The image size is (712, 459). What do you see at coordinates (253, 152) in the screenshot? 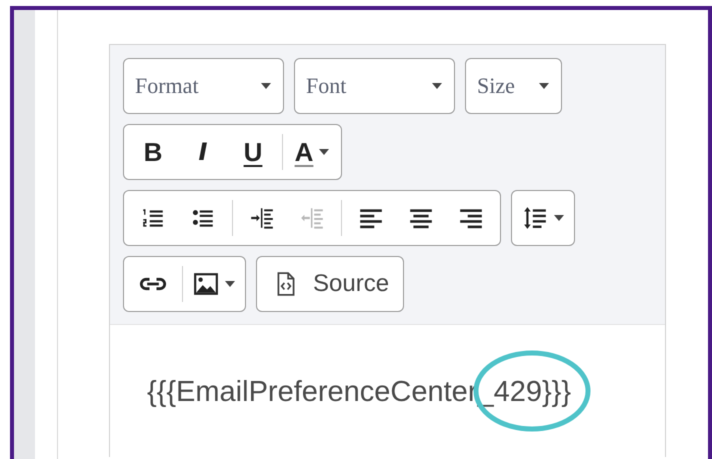
I see `underline-button: U` at bounding box center [253, 152].